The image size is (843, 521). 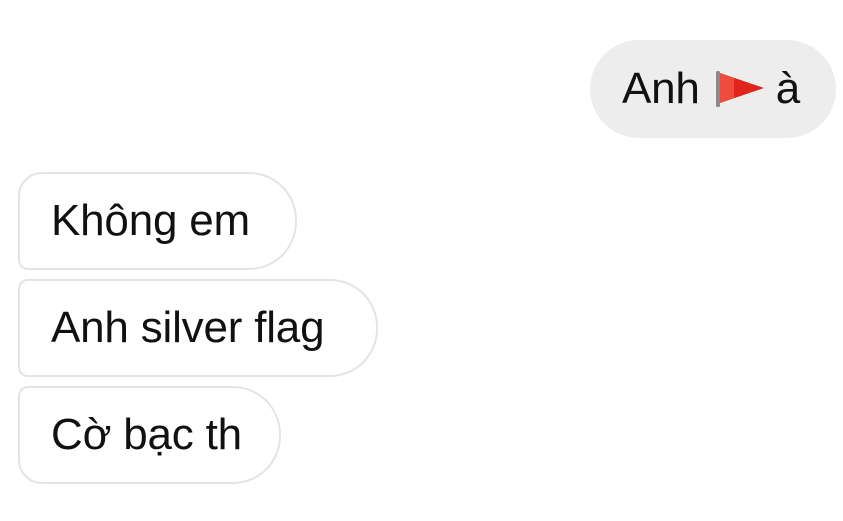 What do you see at coordinates (740, 89) in the screenshot?
I see `triangular-flag-icon` at bounding box center [740, 89].